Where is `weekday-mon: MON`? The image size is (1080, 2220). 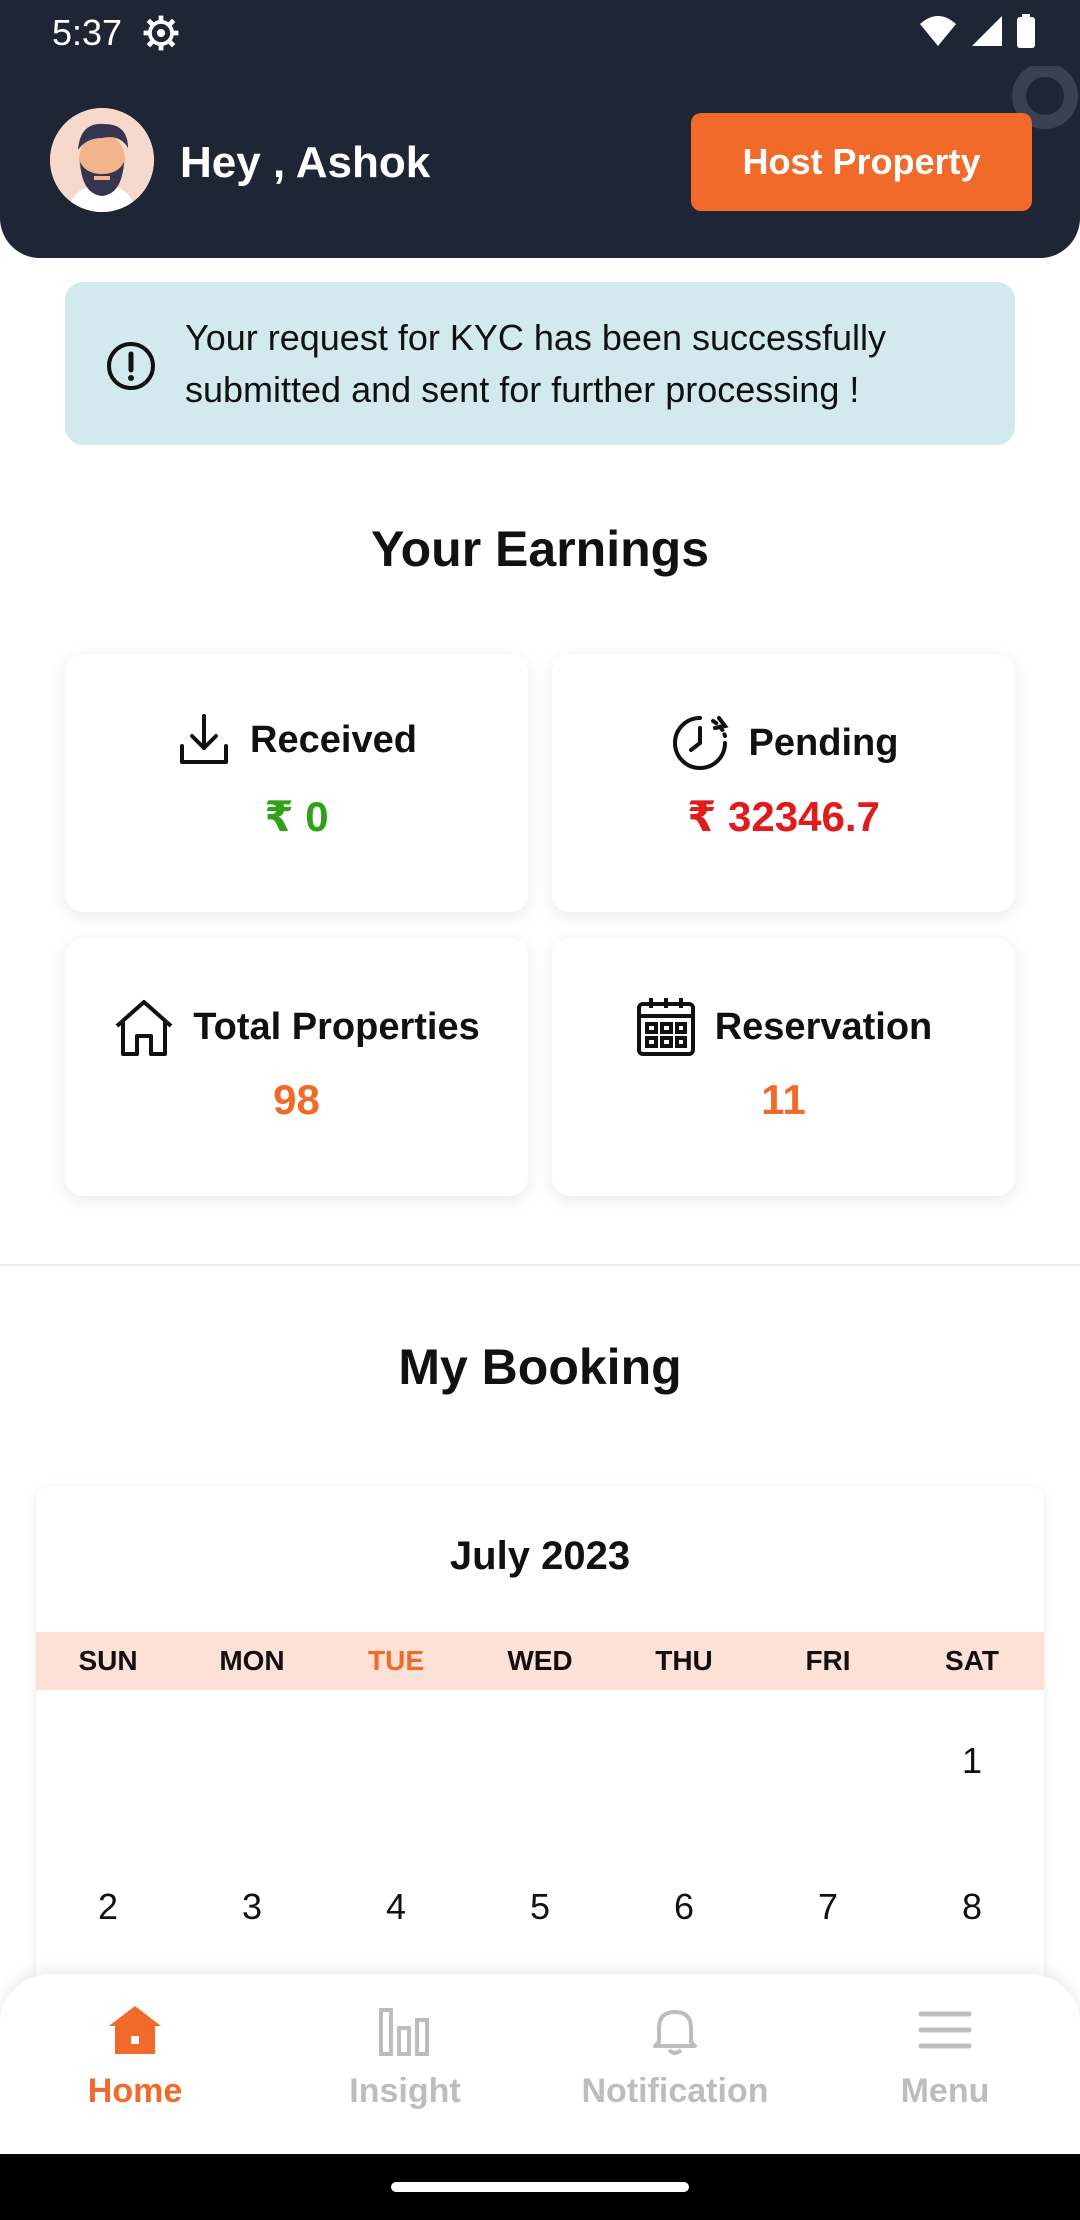 weekday-mon: MON is located at coordinates (252, 1660).